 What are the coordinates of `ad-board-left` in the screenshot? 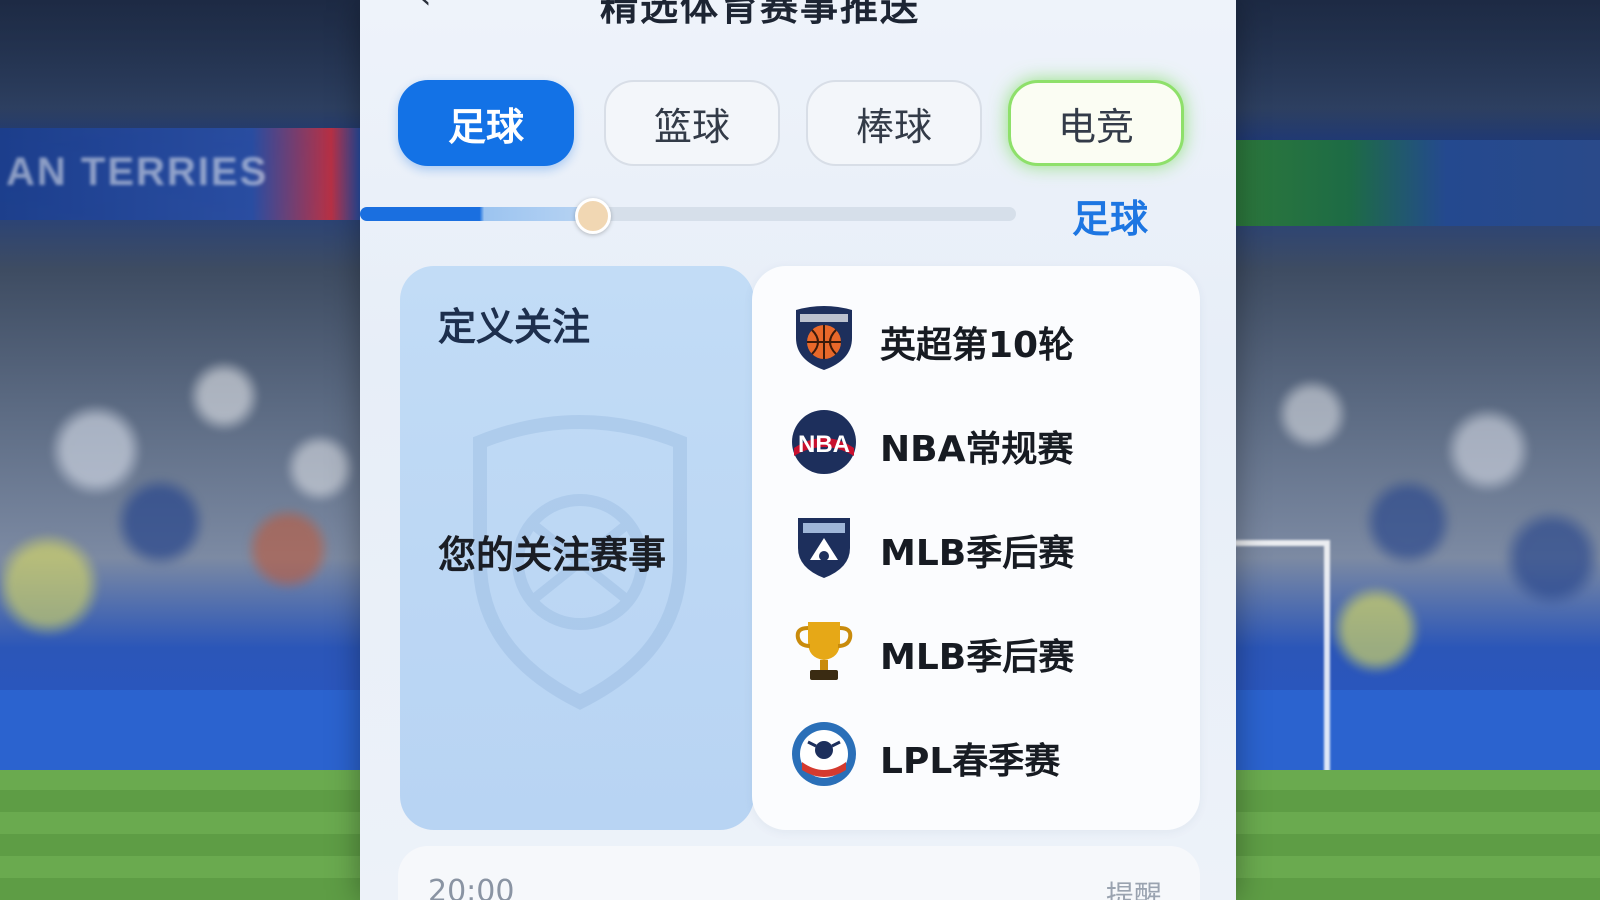 It's located at (180, 730).